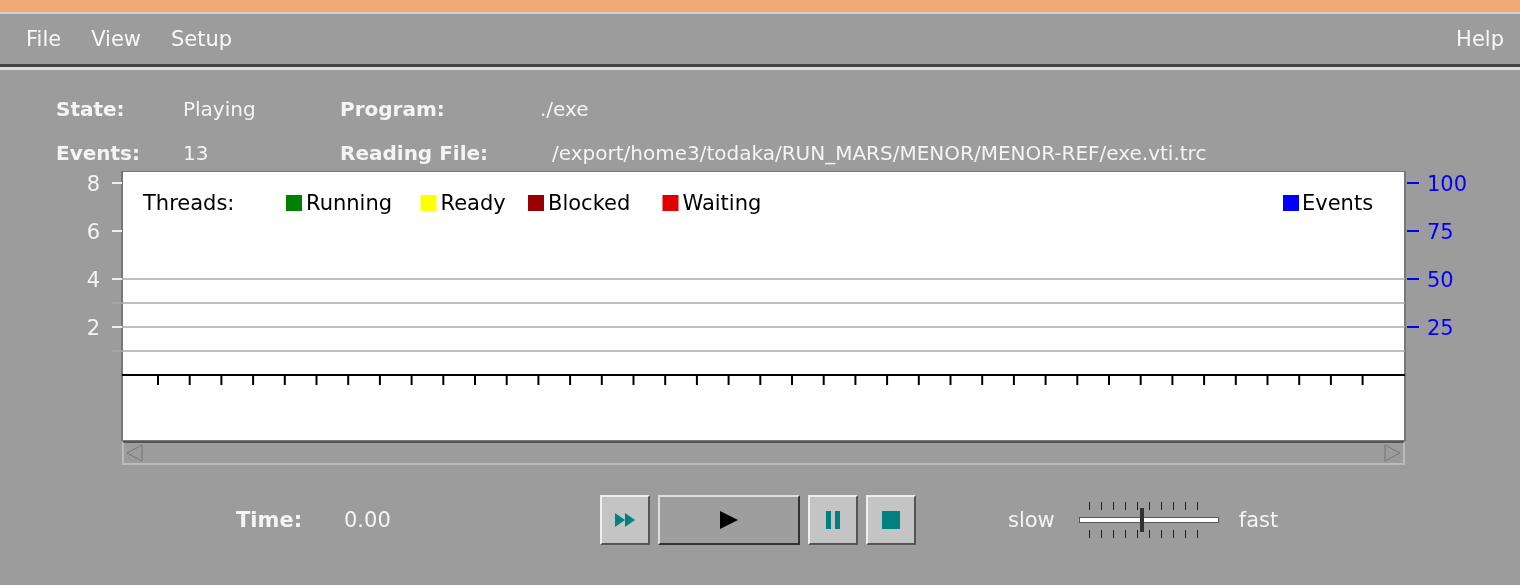 The height and width of the screenshot is (585, 1520). I want to click on menu-item: File, so click(44, 39).